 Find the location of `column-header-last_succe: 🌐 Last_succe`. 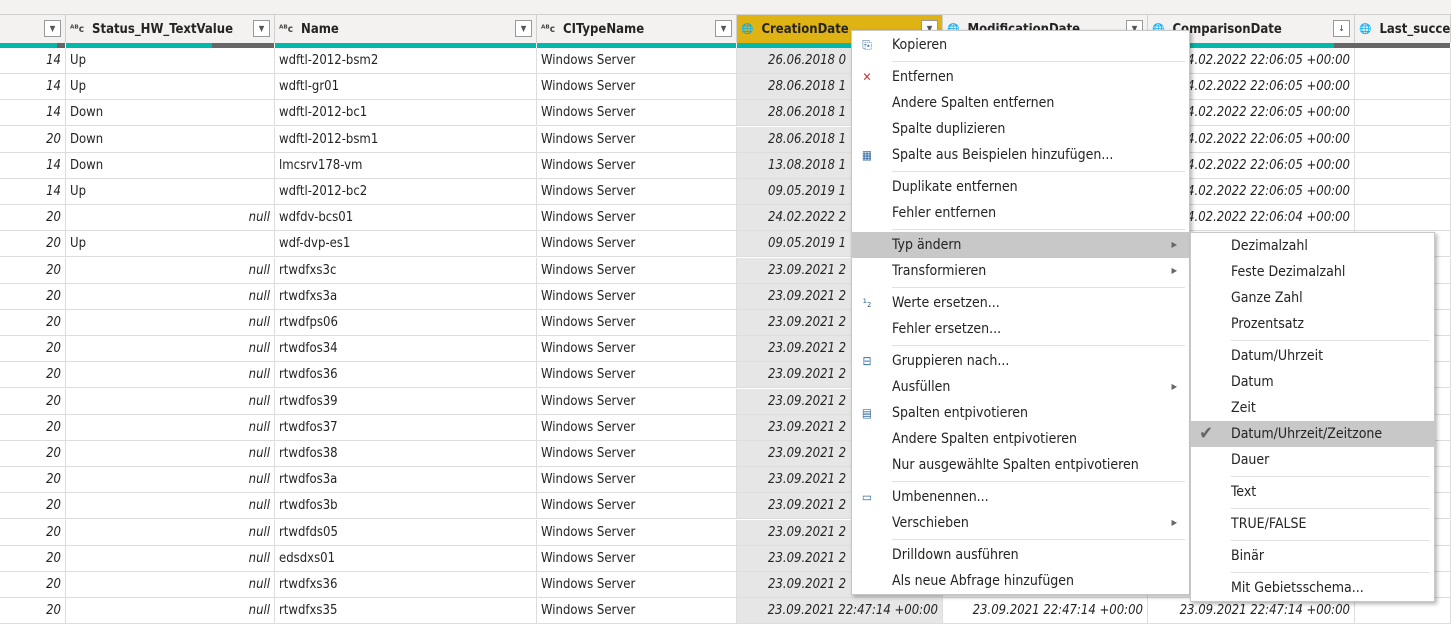

column-header-last_succe: 🌐 Last_succe is located at coordinates (1403, 29).